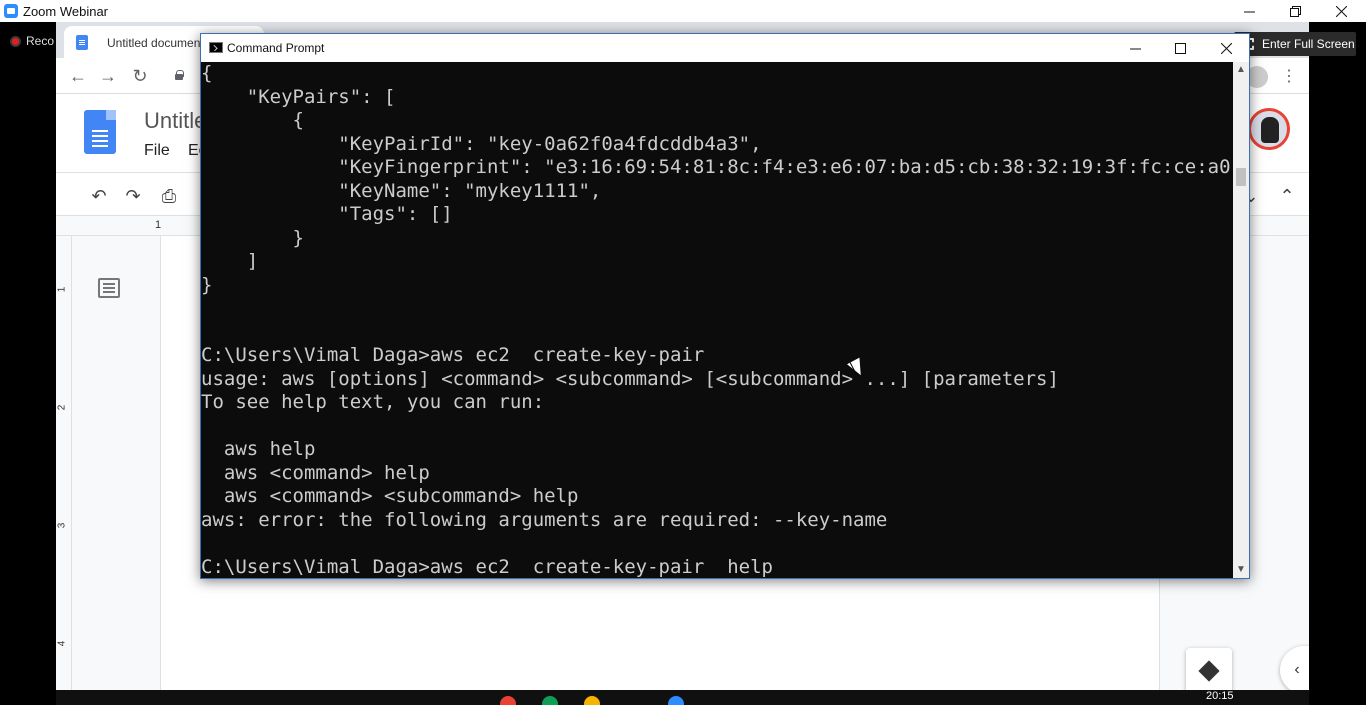 This screenshot has width=1366, height=705. Describe the element at coordinates (108, 76) in the screenshot. I see `forward-arrow-icon: →` at that location.